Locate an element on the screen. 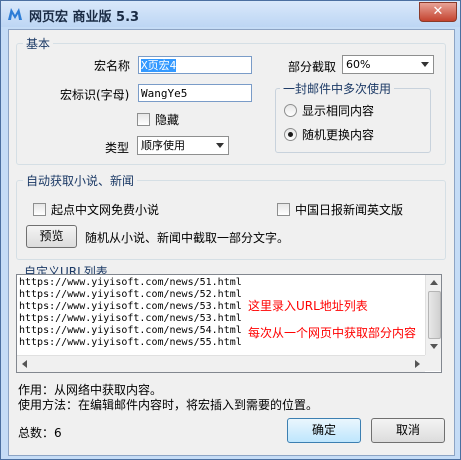 The width and height of the screenshot is (461, 460). cancel-button: 取消 is located at coordinates (408, 430).